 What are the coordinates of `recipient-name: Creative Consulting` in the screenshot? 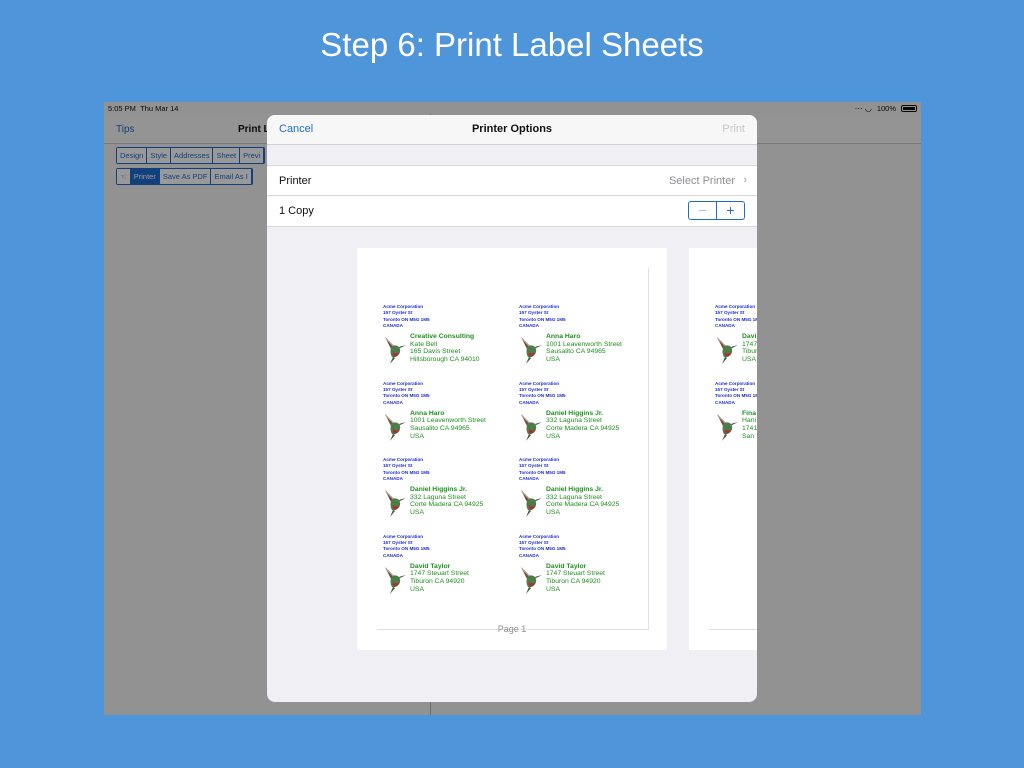 It's located at (442, 336).